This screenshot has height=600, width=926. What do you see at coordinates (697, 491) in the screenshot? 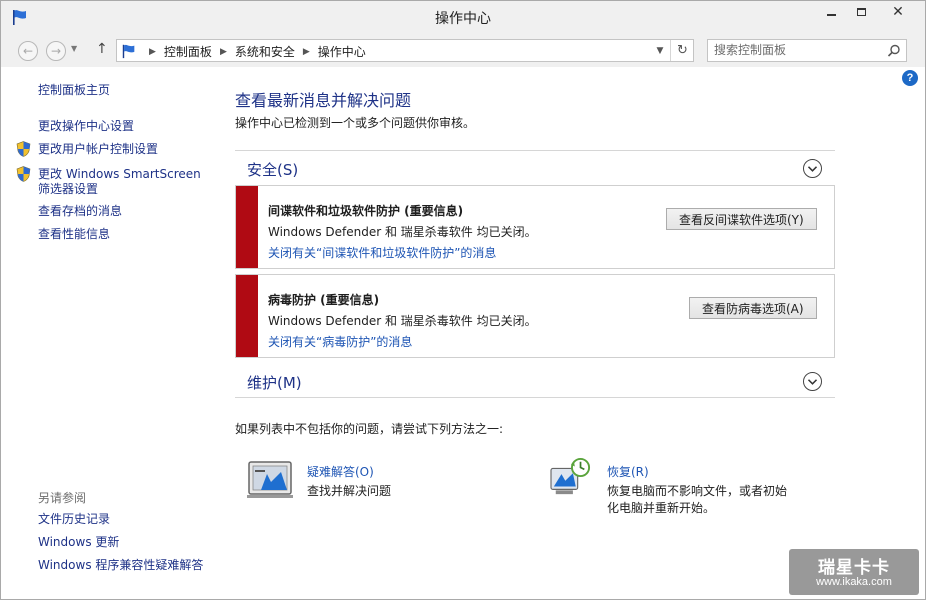
I see `recovery-desc-line1: 恢复电脑而不影响文件，或者初始` at bounding box center [697, 491].